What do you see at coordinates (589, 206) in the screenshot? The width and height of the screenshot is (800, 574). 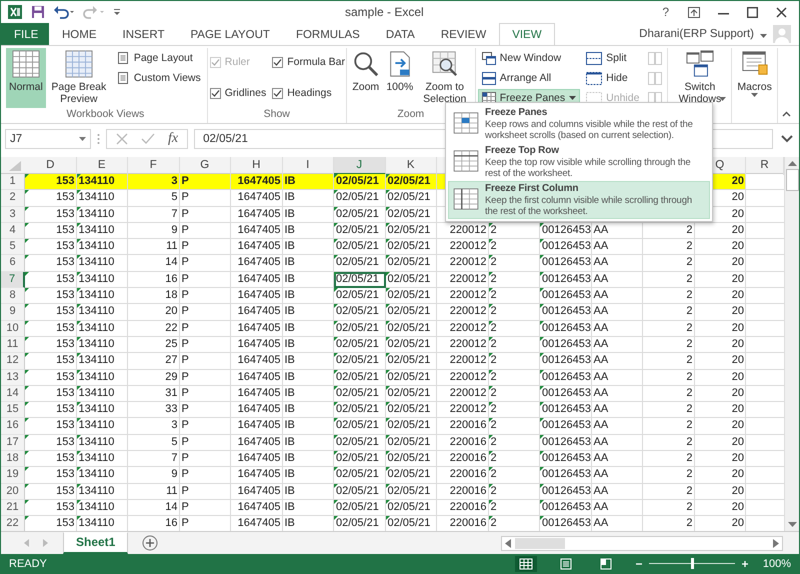 I see `menu-item-description: Keep the first column visible while scrolling through the rest of the worksheet.` at bounding box center [589, 206].